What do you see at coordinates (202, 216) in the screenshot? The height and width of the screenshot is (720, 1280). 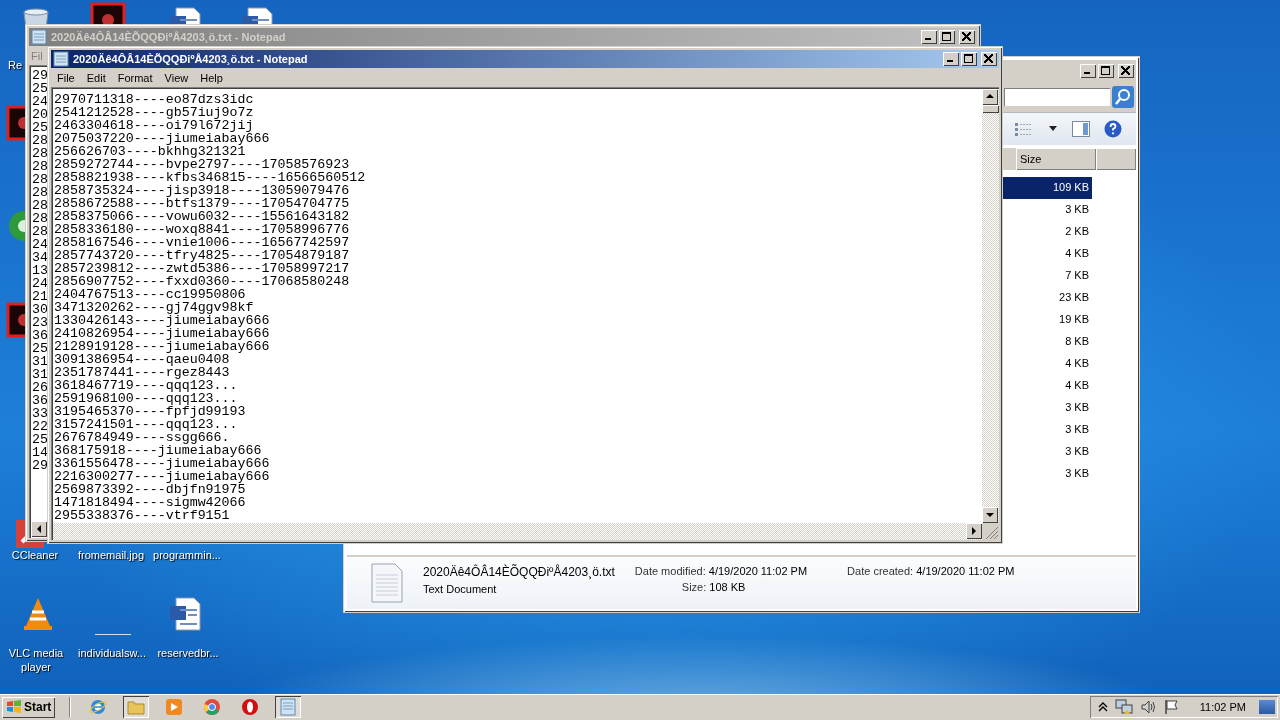 I see `text-line: 2858375066----vowu6032----15561643182` at bounding box center [202, 216].